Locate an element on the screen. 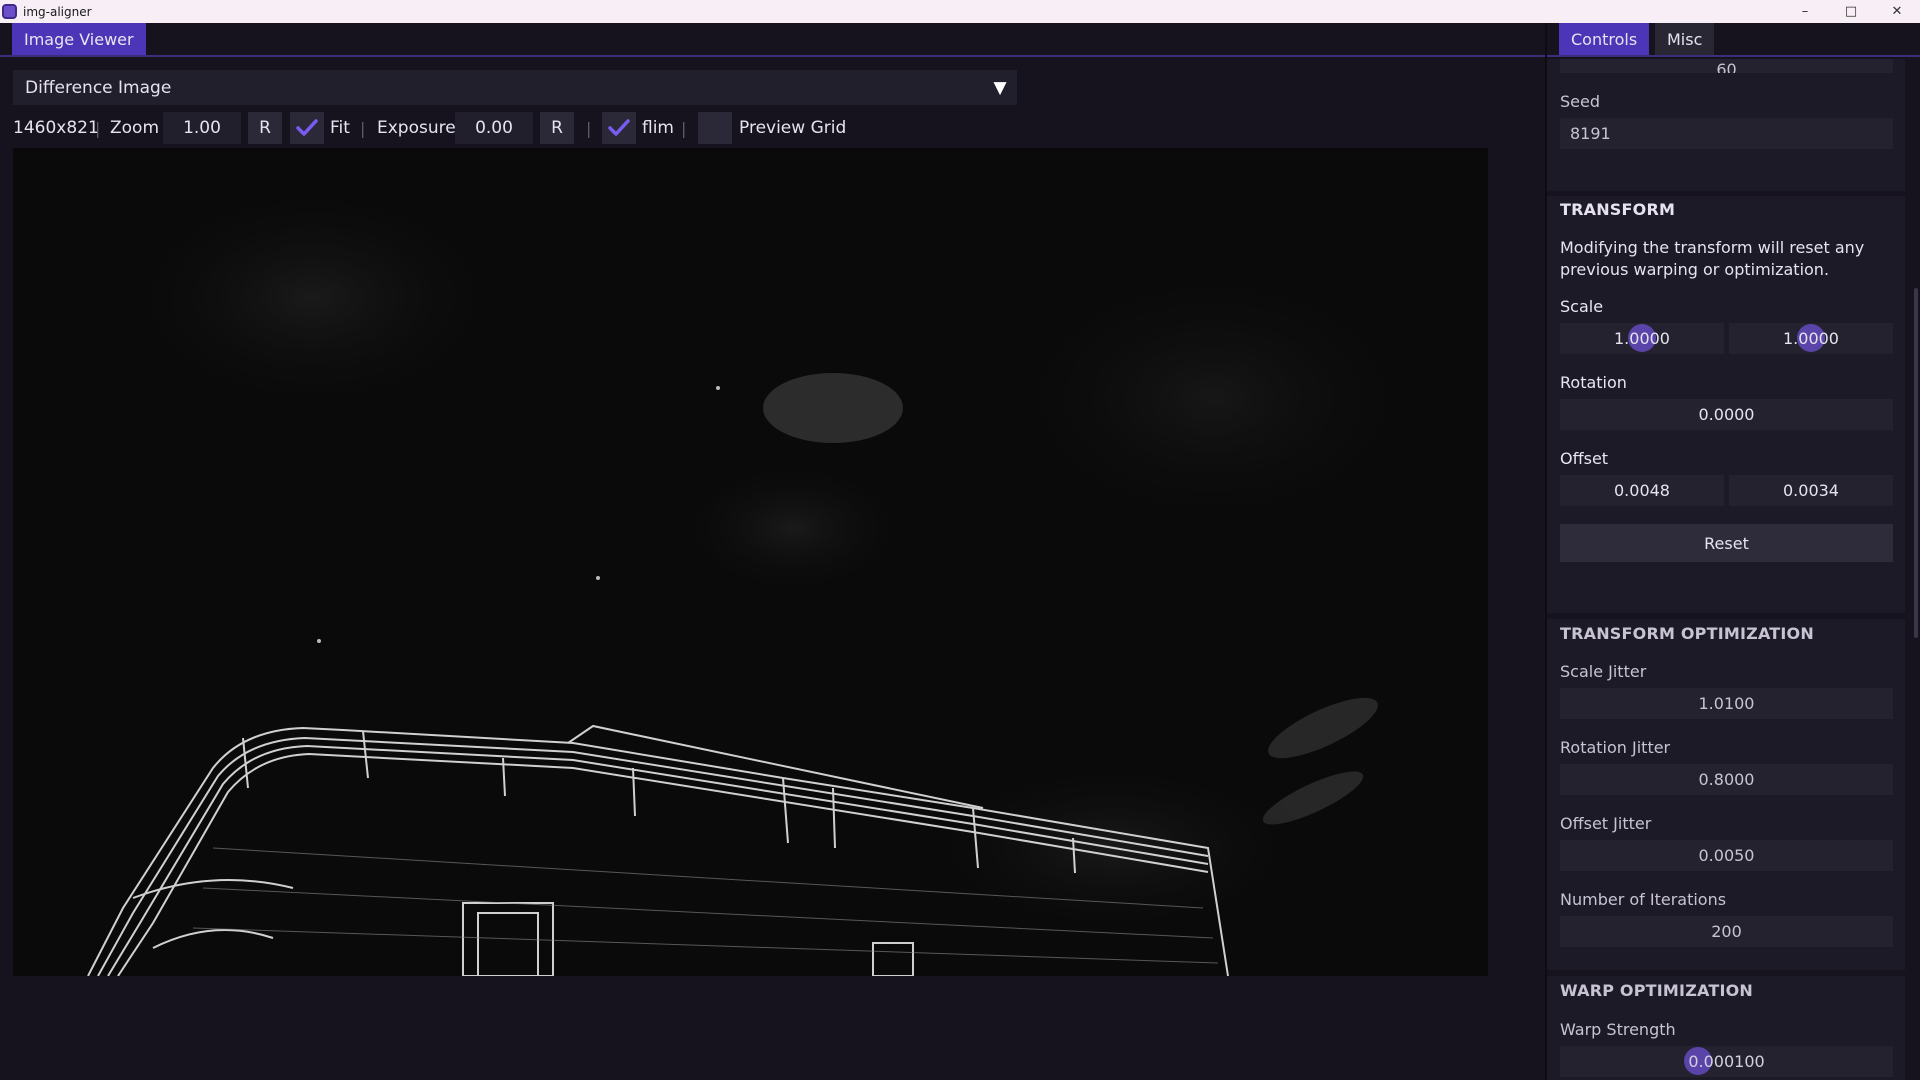 This screenshot has height=1080, width=1920. scale-y-value: 1.0000 is located at coordinates (1811, 338).